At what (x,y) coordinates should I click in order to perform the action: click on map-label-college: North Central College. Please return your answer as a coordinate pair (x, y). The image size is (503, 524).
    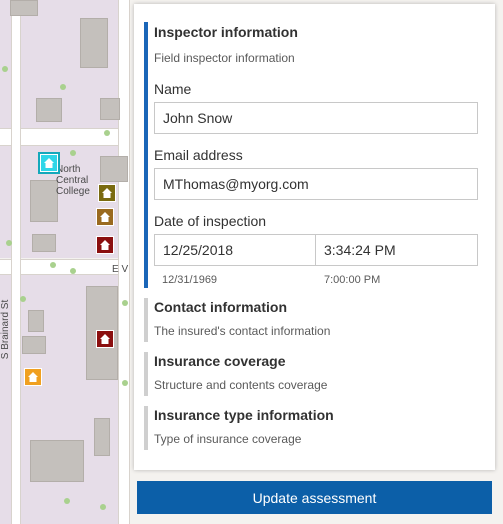
    Looking at the image, I should click on (73, 180).